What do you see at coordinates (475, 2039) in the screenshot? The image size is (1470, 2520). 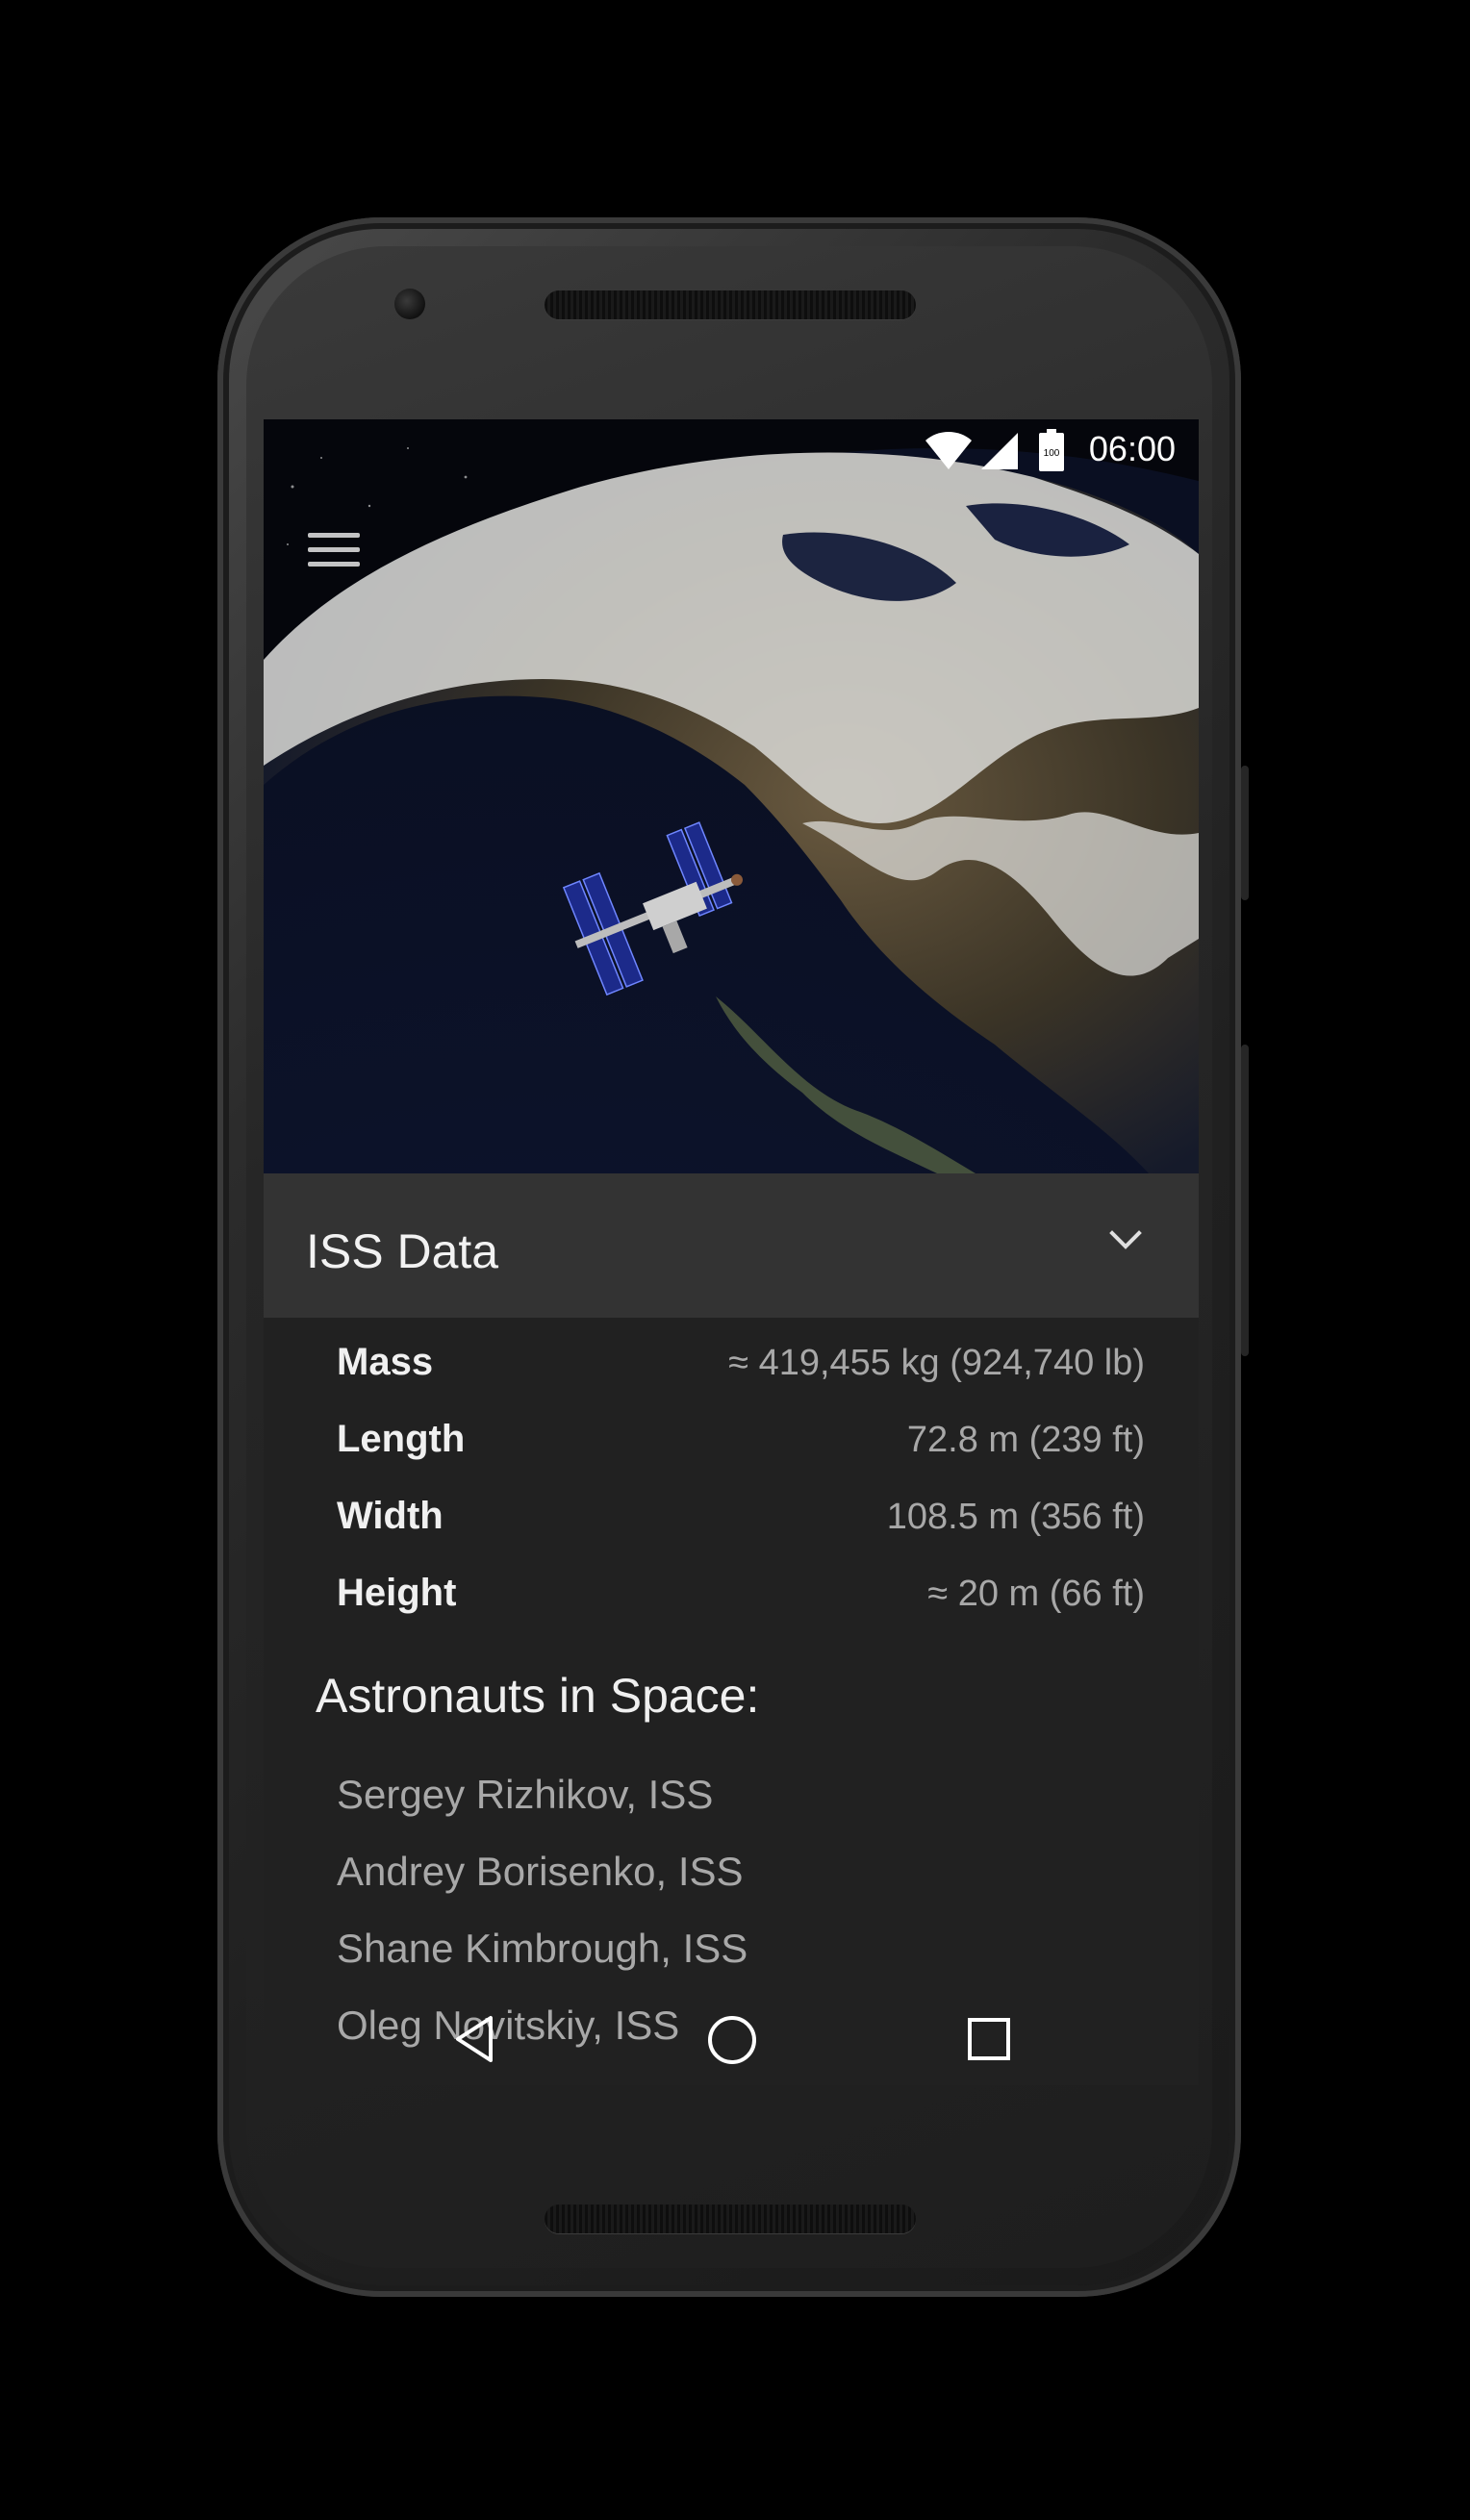 I see `back-triangle-icon` at bounding box center [475, 2039].